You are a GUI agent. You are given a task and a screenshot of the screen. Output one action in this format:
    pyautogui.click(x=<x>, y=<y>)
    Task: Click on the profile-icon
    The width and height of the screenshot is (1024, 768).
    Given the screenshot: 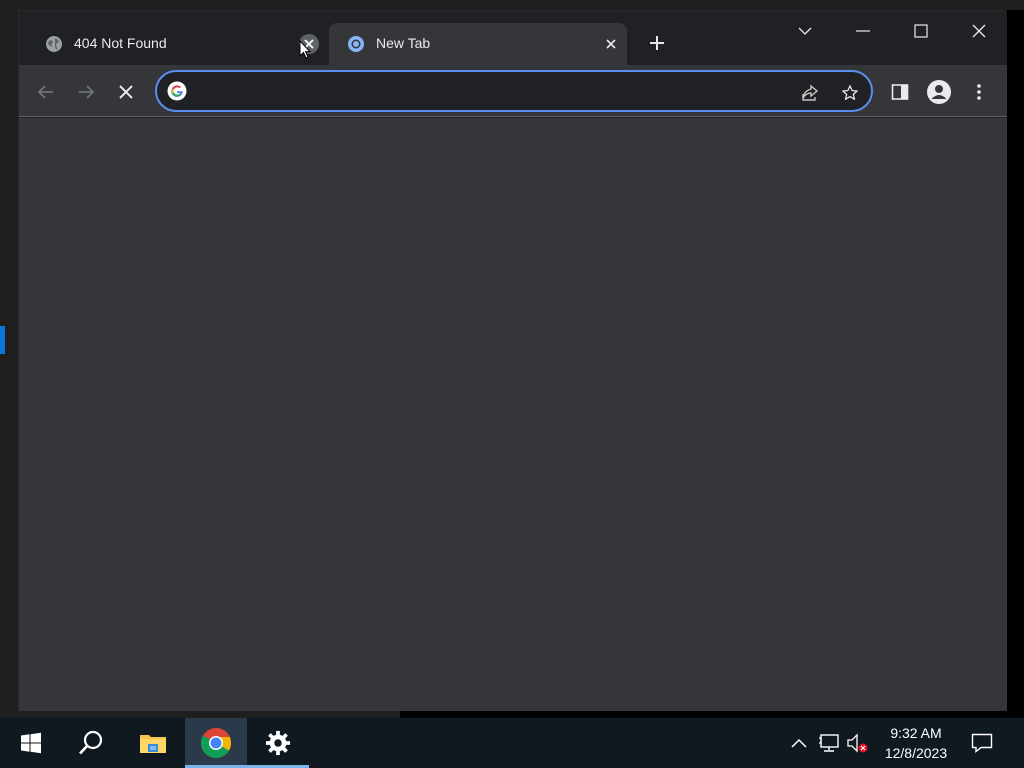 What is the action you would take?
    pyautogui.click(x=939, y=92)
    